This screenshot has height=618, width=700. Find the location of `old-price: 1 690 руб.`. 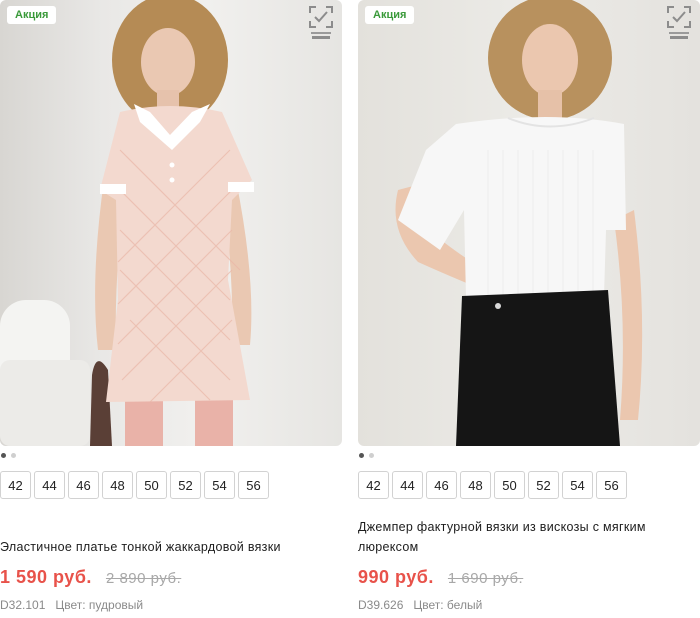

old-price: 1 690 руб. is located at coordinates (485, 578).